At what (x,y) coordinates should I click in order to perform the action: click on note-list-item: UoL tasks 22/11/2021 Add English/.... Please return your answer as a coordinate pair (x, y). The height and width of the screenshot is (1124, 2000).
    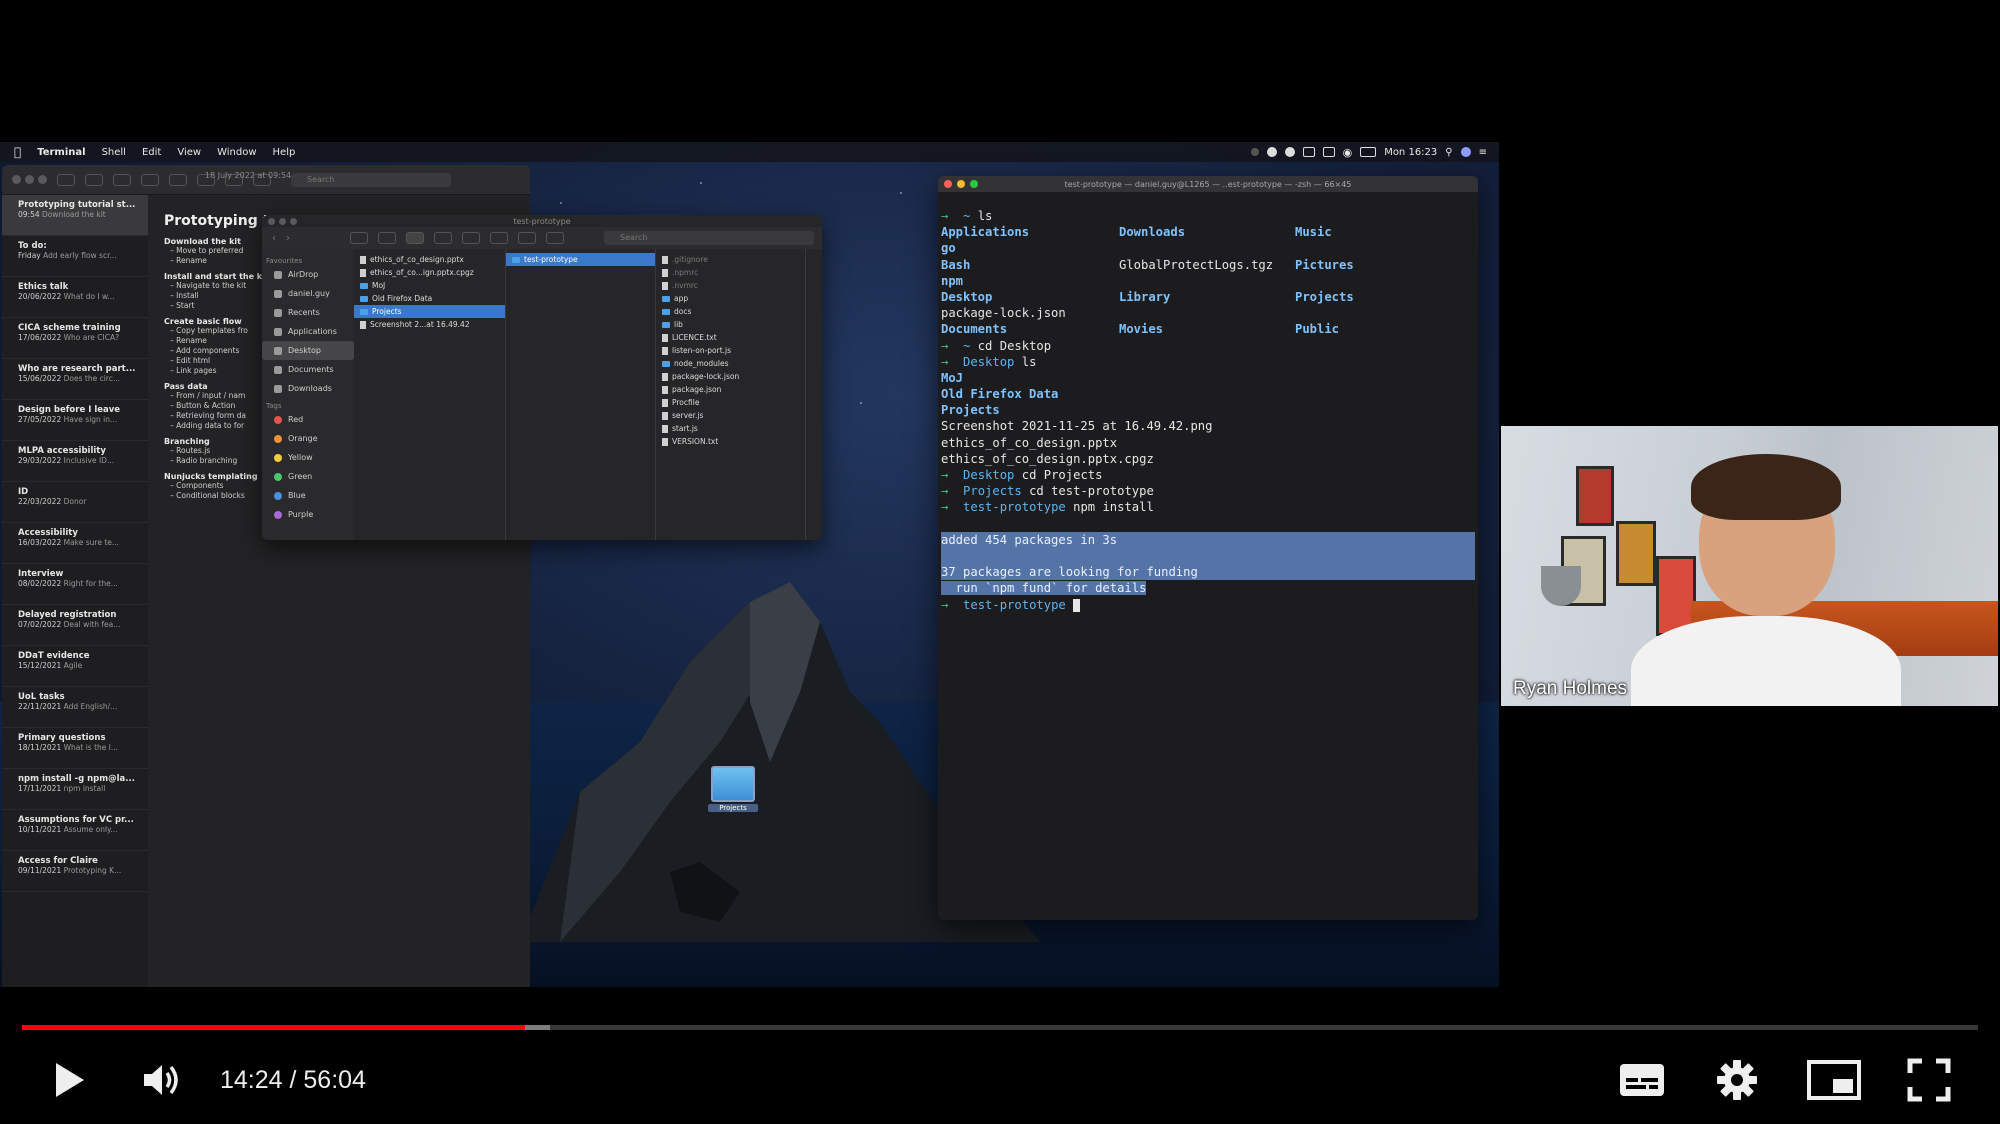
    Looking at the image, I should click on (75, 707).